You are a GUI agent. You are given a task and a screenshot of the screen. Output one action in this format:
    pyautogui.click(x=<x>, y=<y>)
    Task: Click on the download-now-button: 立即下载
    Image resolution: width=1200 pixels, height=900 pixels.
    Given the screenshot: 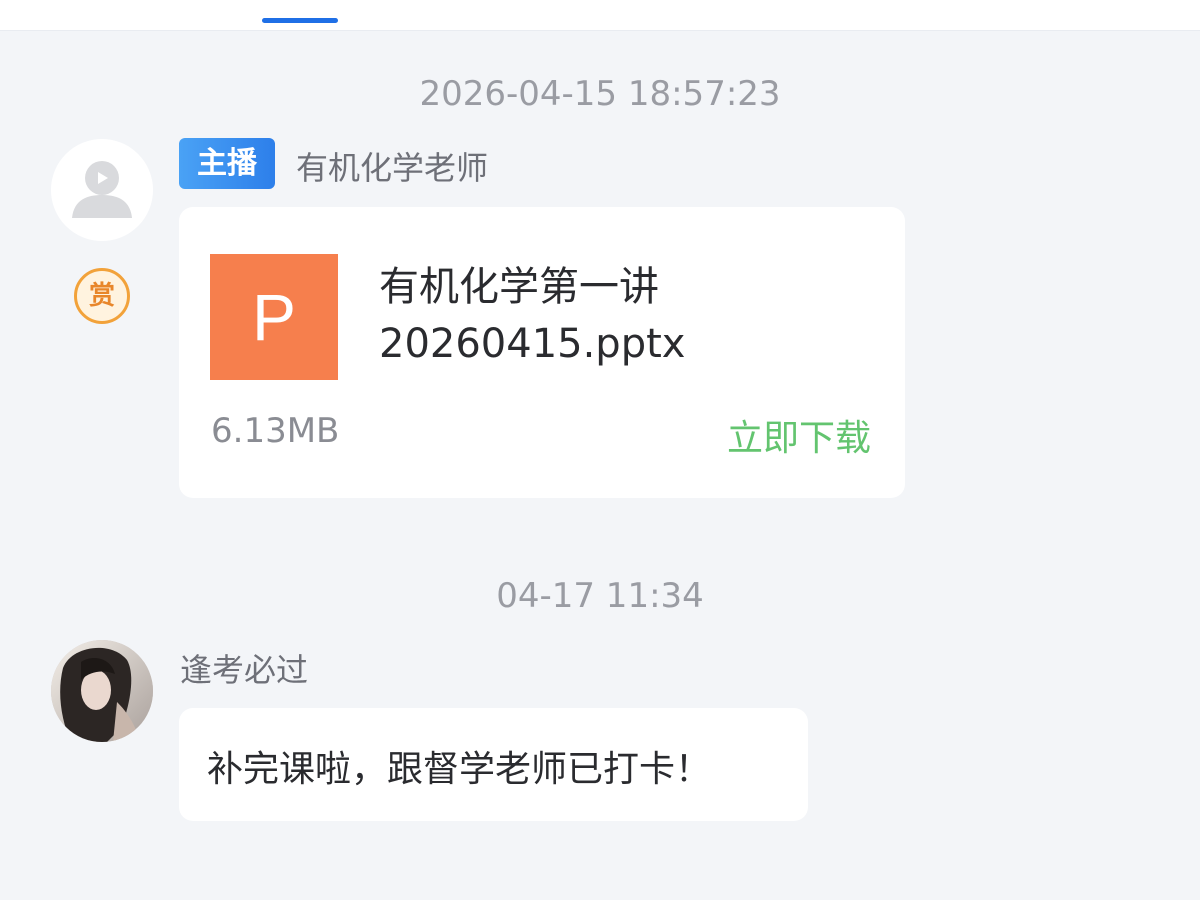 What is the action you would take?
    pyautogui.click(x=799, y=435)
    